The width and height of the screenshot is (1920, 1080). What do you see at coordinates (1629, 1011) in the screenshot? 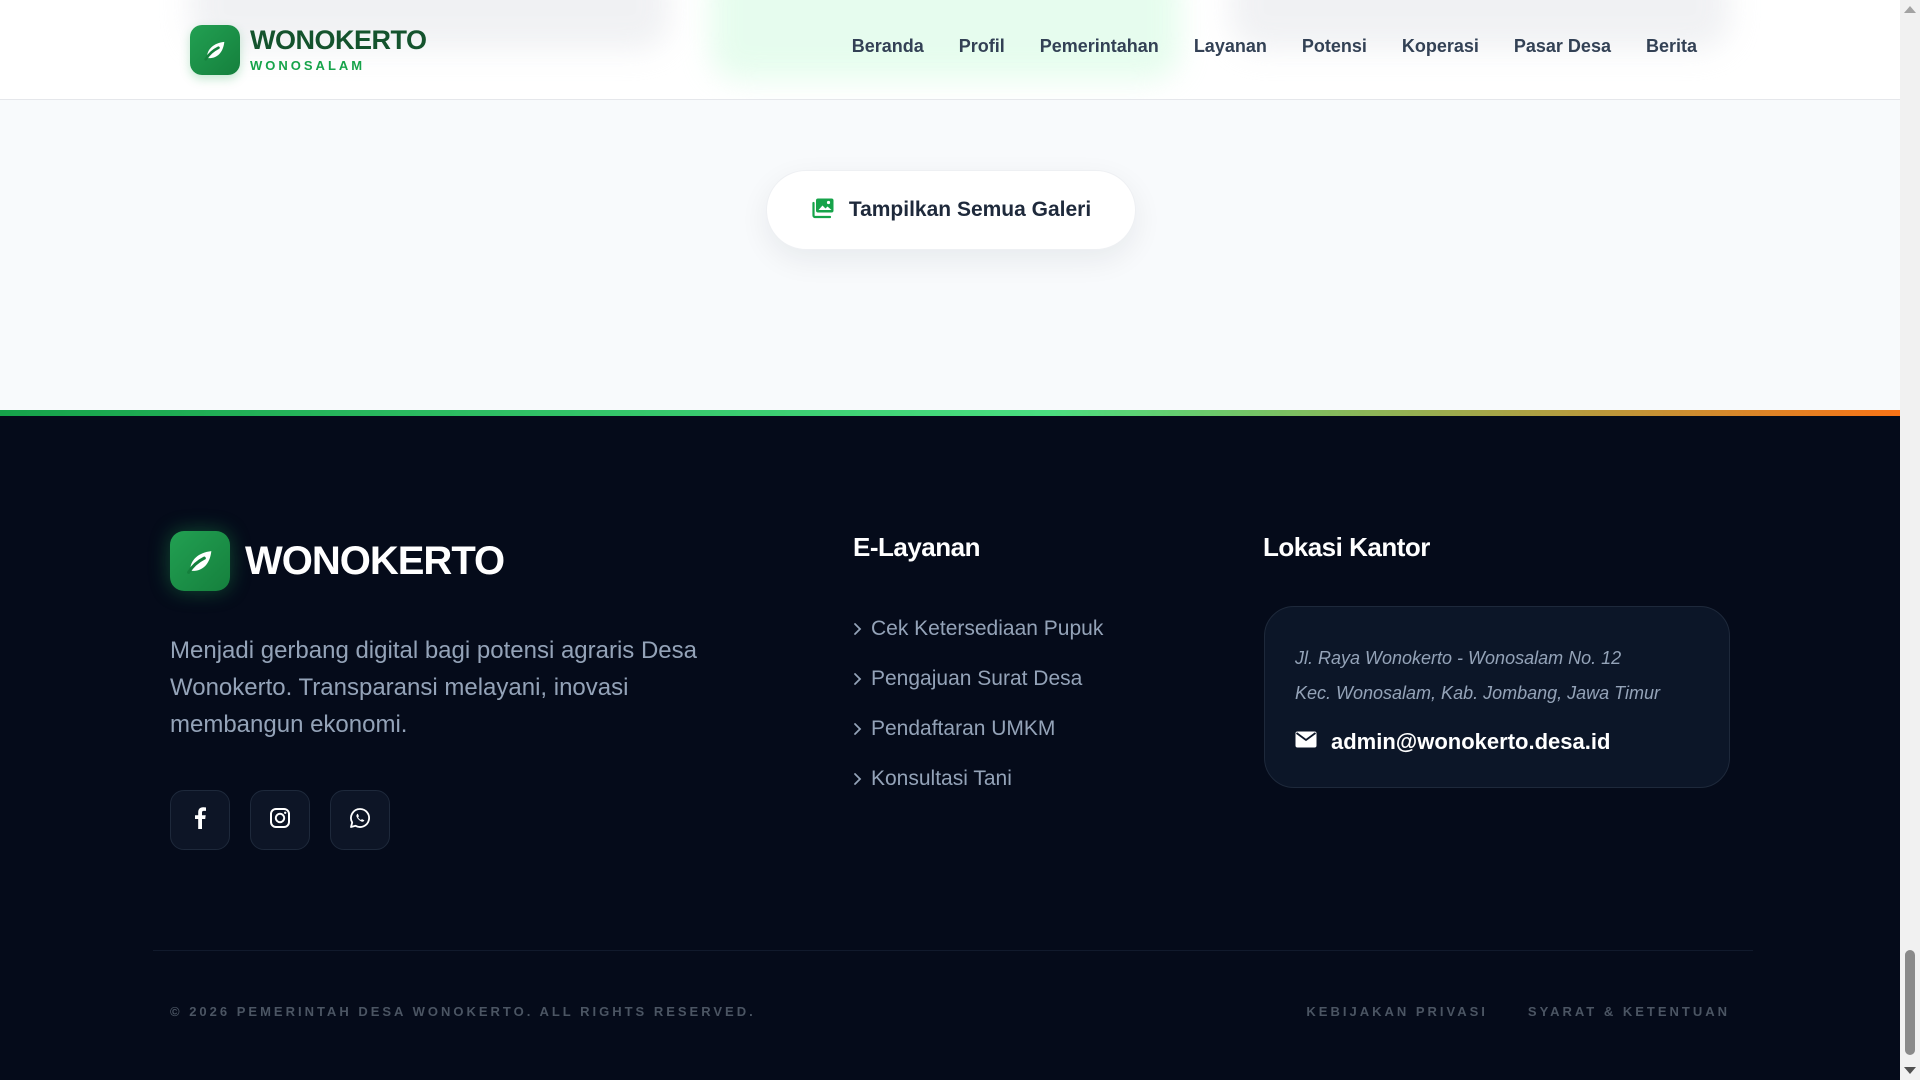
I see `terms-link: SYARAT & KETENTUAN` at bounding box center [1629, 1011].